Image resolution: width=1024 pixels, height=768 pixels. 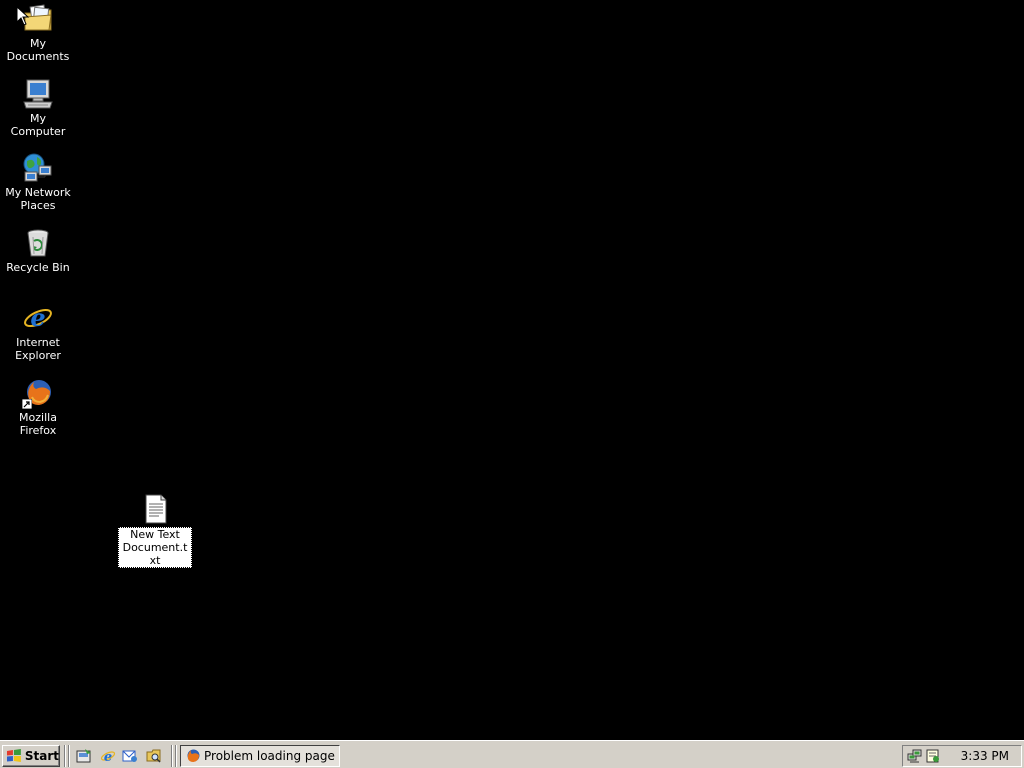 I want to click on taskbar: Start e Problem loading page ... 3:33 PM, so click(x=512, y=754).